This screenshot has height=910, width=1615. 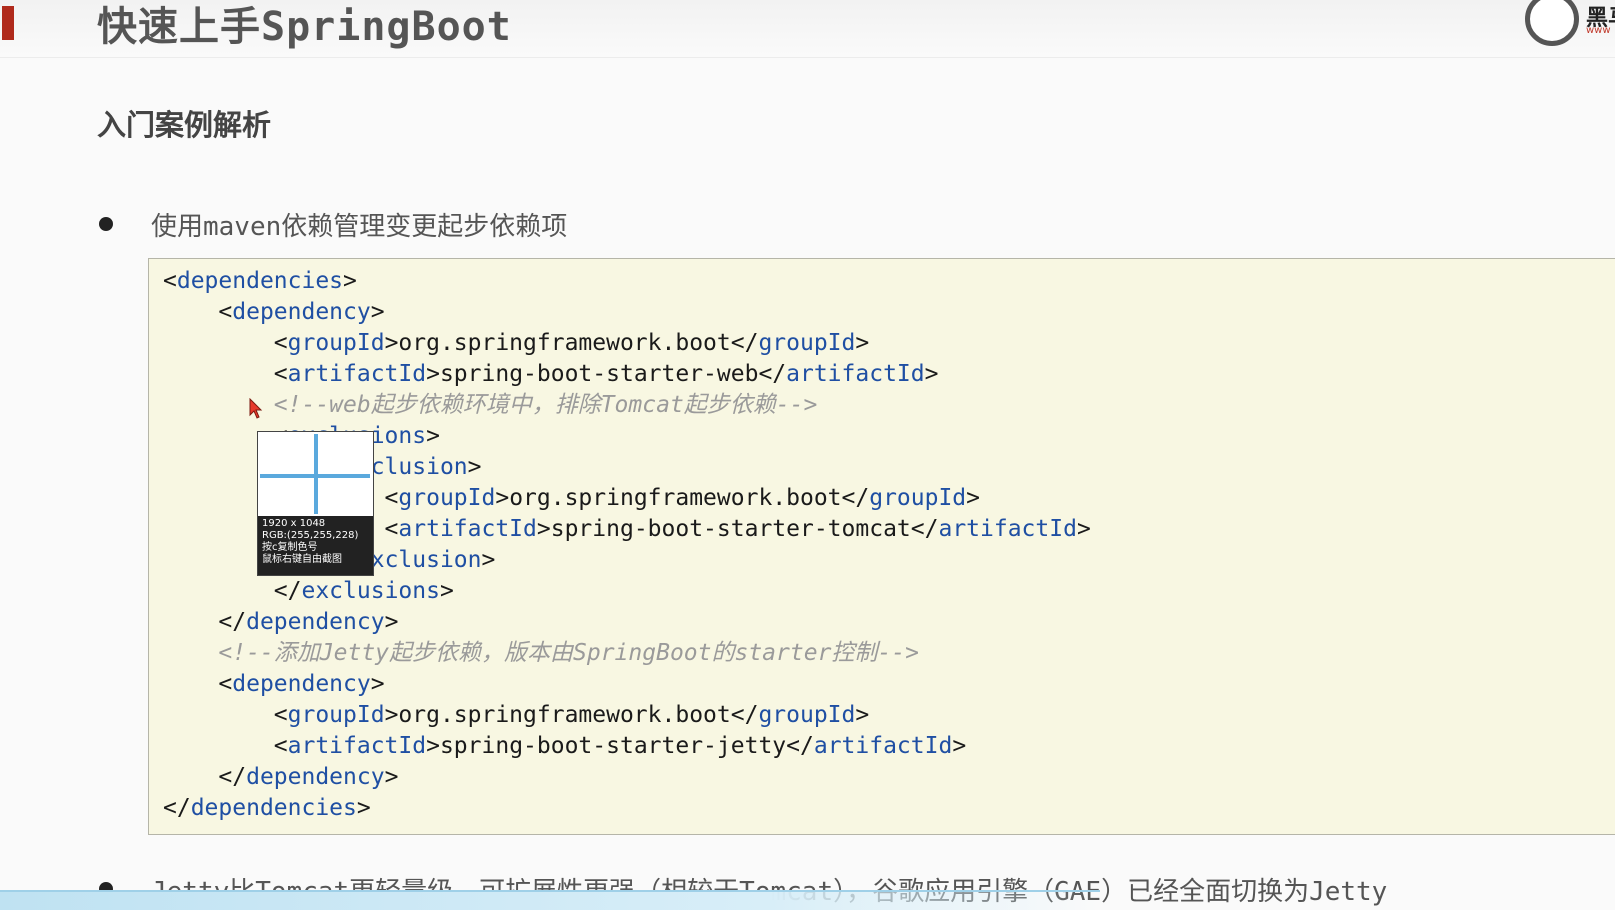 I want to click on brand-logo-url: www, so click(x=1598, y=30).